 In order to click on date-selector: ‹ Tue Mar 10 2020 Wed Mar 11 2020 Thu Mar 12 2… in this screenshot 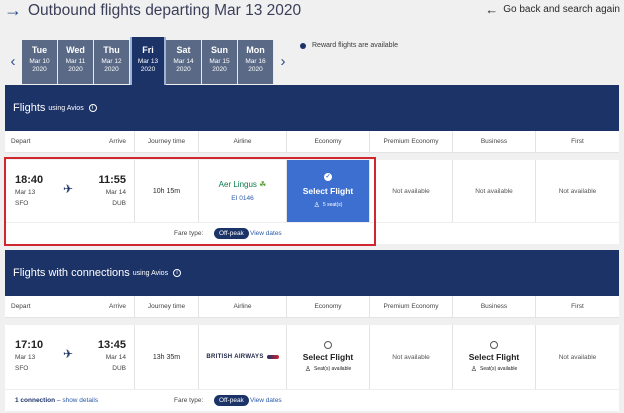, I will do `click(148, 62)`.